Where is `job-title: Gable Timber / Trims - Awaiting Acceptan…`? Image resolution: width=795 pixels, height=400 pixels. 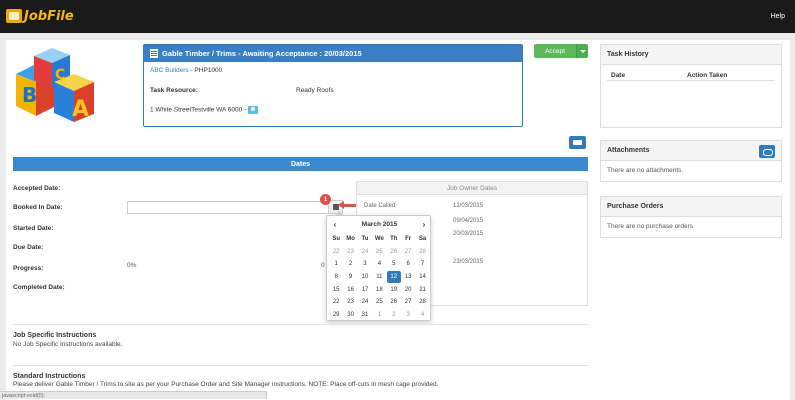
job-title: Gable Timber / Trims - Awaiting Acceptan… is located at coordinates (262, 53).